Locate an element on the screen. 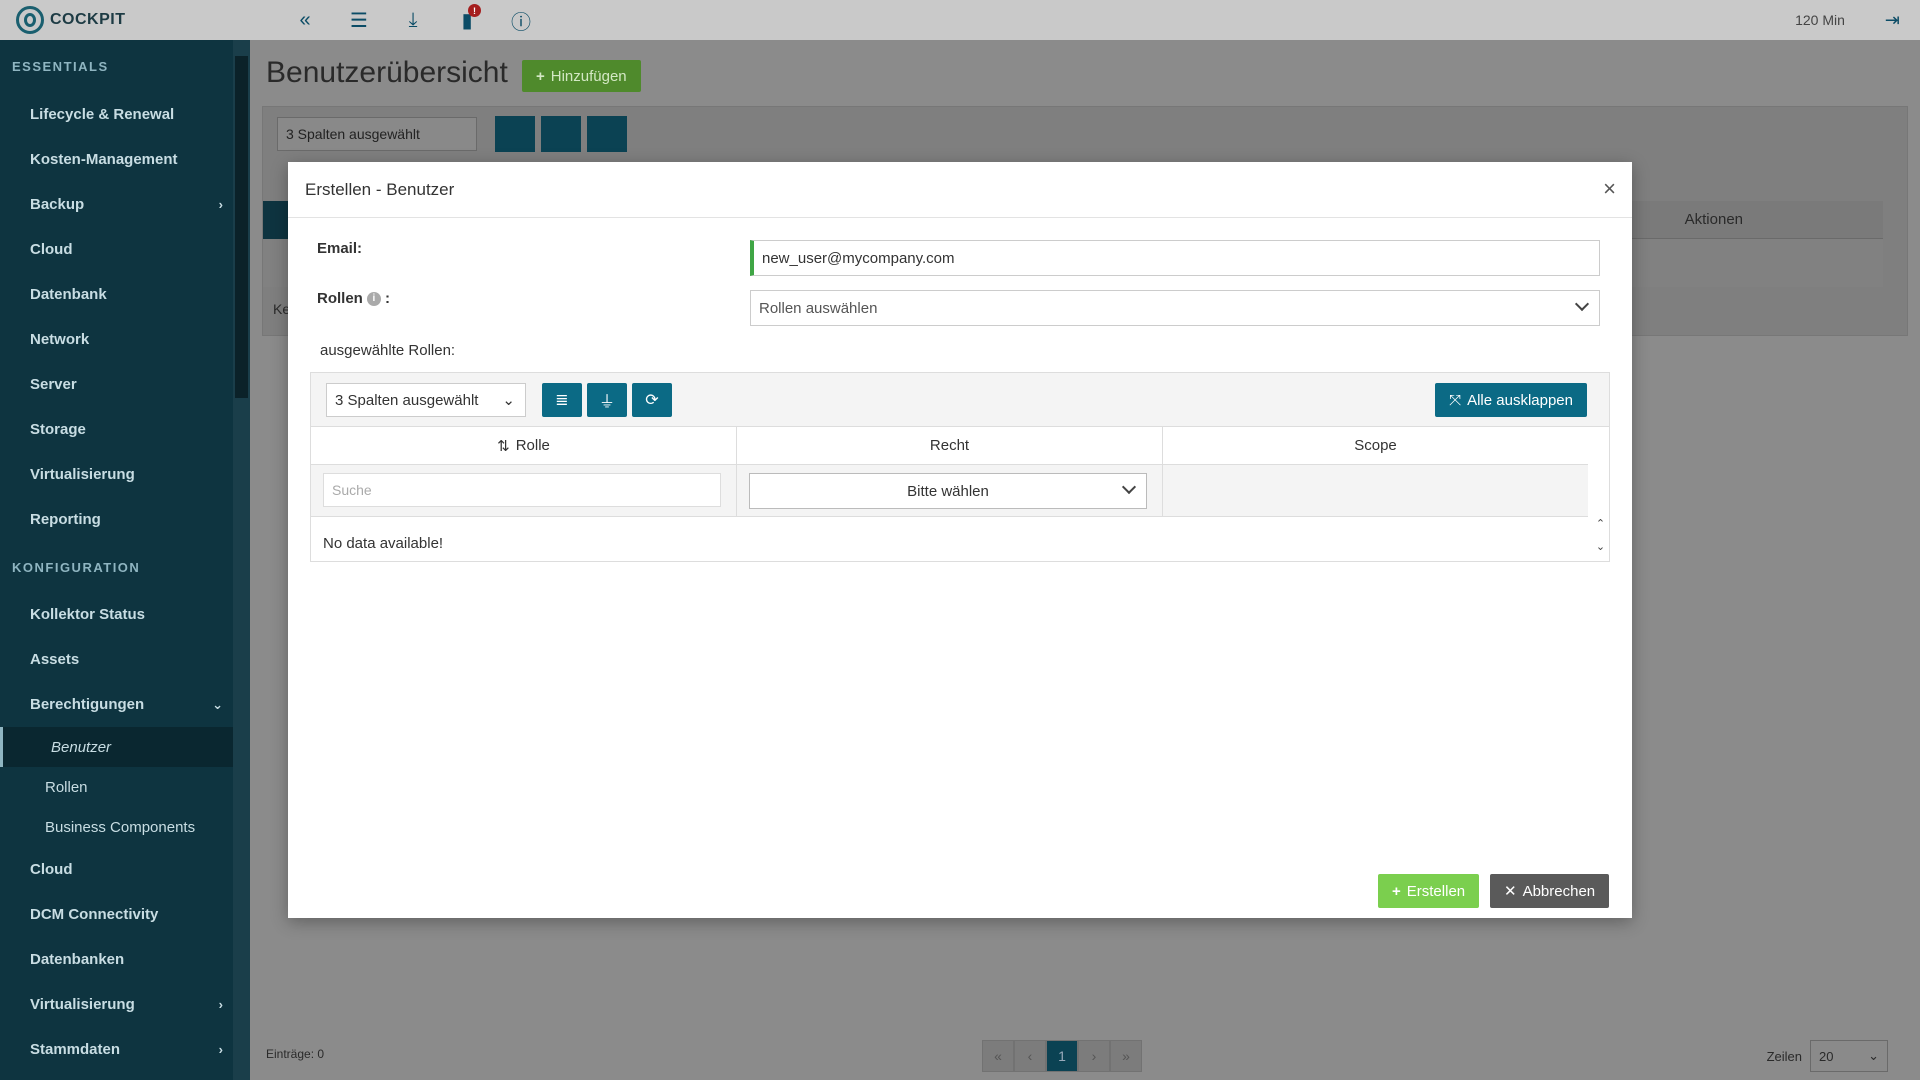 The height and width of the screenshot is (1080, 1920). sidebar-item-kollektor-status: Kollektor Status is located at coordinates (116, 614).